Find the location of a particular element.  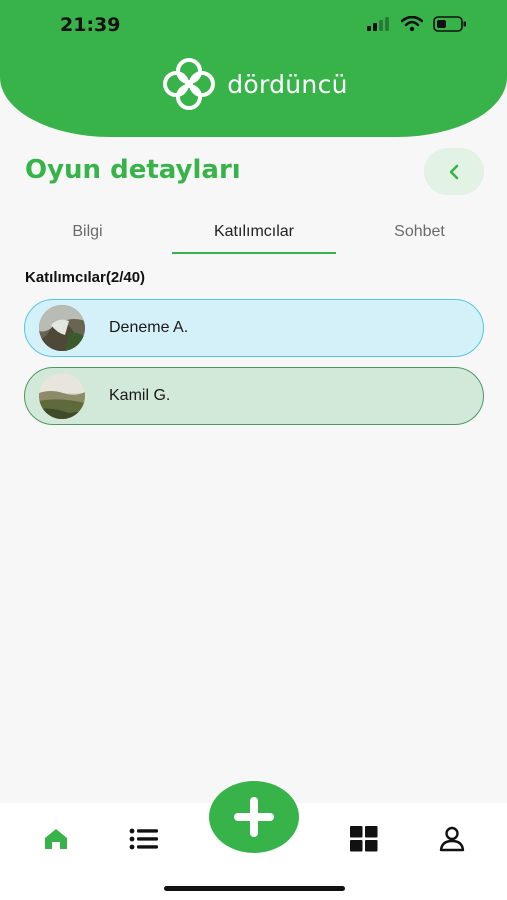

home-icon is located at coordinates (56, 839).